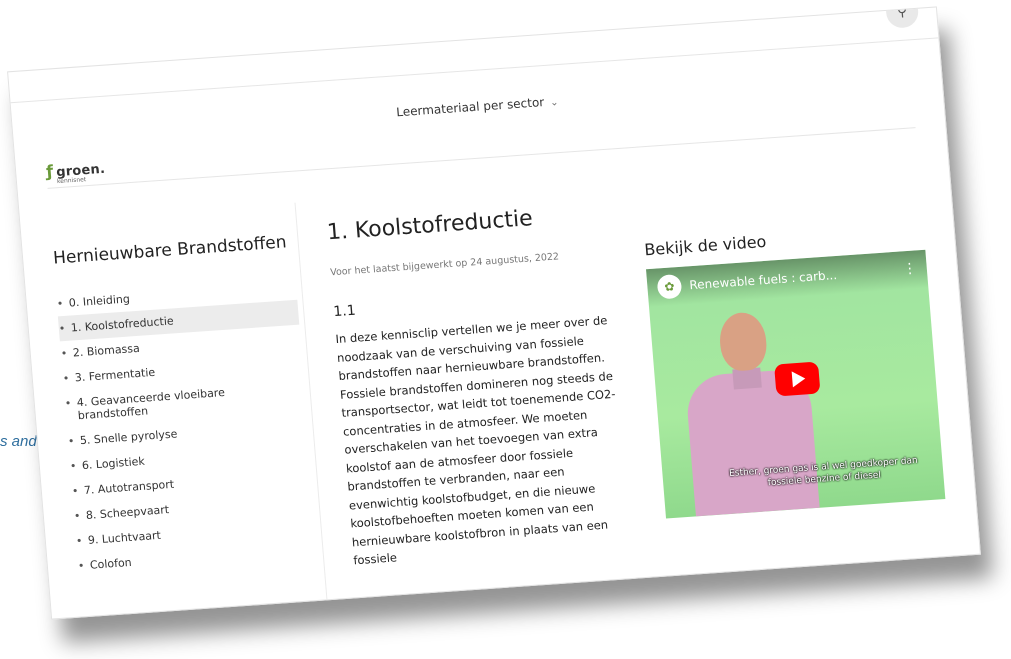  Describe the element at coordinates (747, 378) in the screenshot. I see `presenter-collar` at that location.